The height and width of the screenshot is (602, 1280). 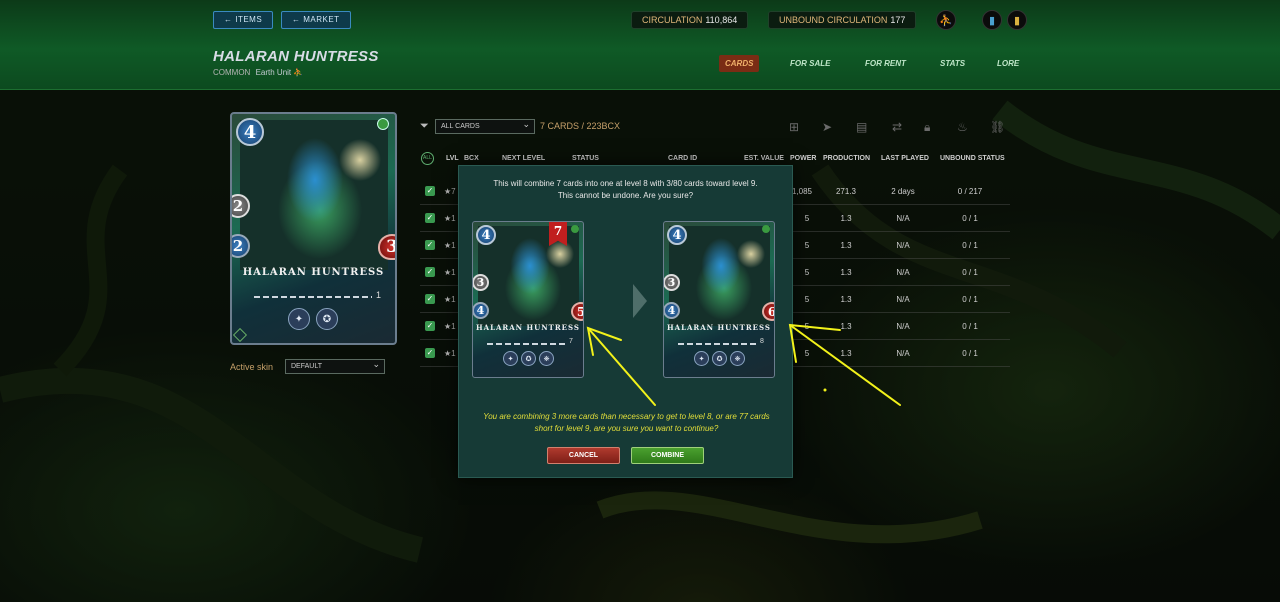 What do you see at coordinates (424, 126) in the screenshot?
I see `filter-icon: ⏷` at bounding box center [424, 126].